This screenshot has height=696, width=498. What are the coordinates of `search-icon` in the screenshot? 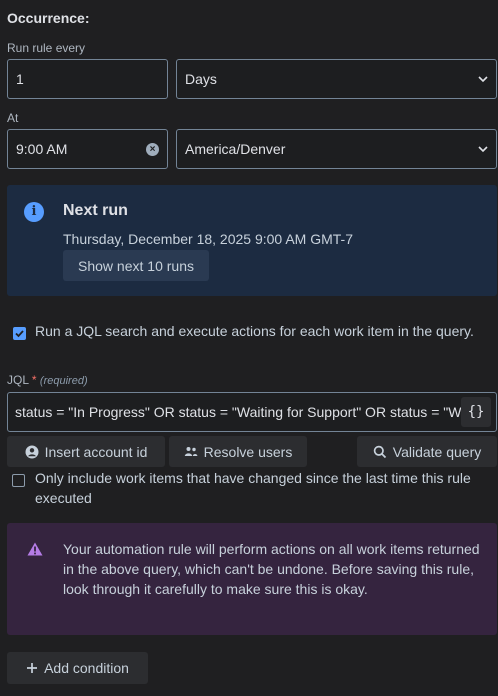 It's located at (379, 451).